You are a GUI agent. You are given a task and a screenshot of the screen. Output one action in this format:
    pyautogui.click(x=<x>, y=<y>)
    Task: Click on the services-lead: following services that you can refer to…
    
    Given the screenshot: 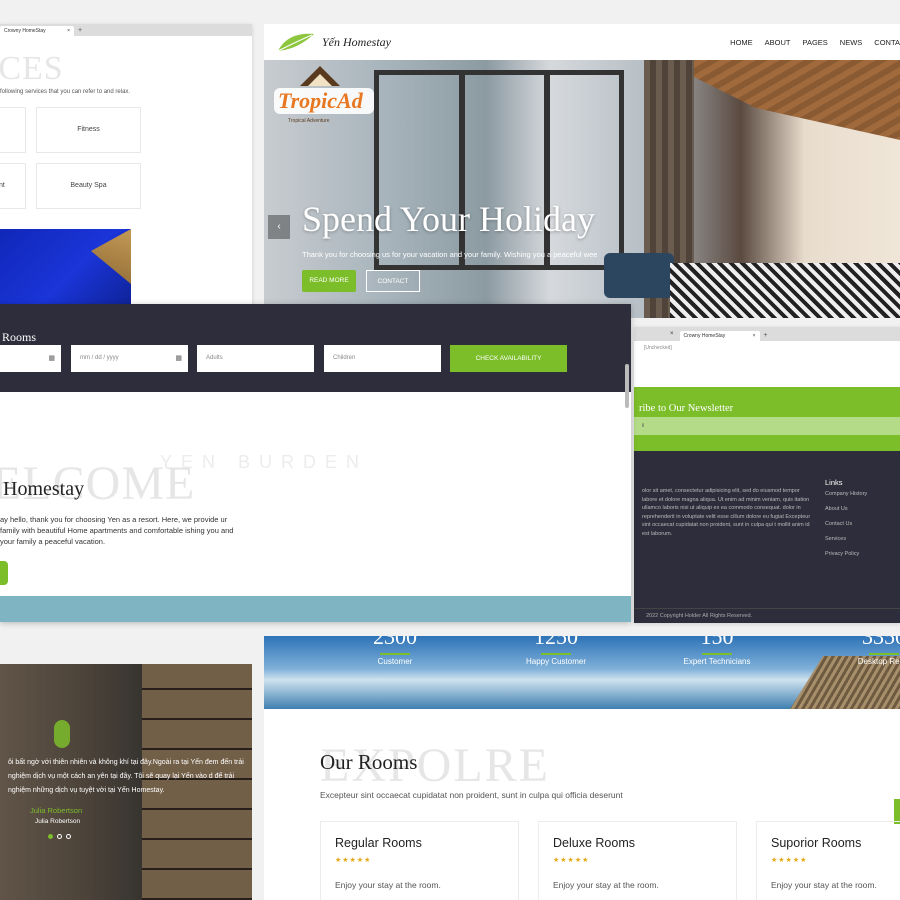 What is the action you would take?
    pyautogui.click(x=65, y=92)
    